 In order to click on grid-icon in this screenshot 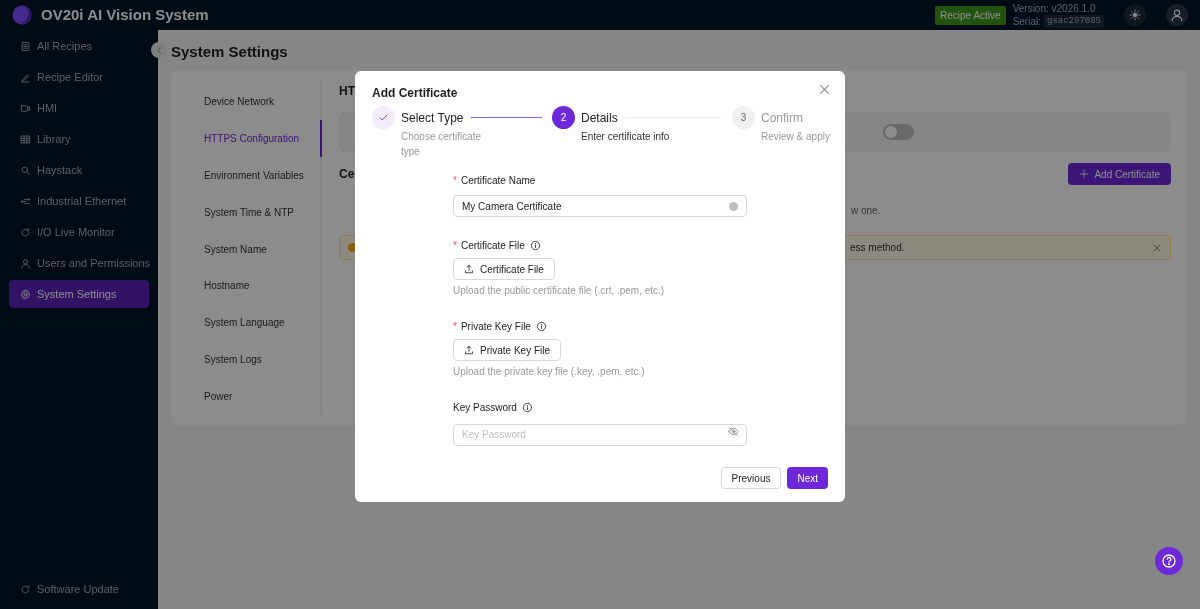, I will do `click(25, 139)`.